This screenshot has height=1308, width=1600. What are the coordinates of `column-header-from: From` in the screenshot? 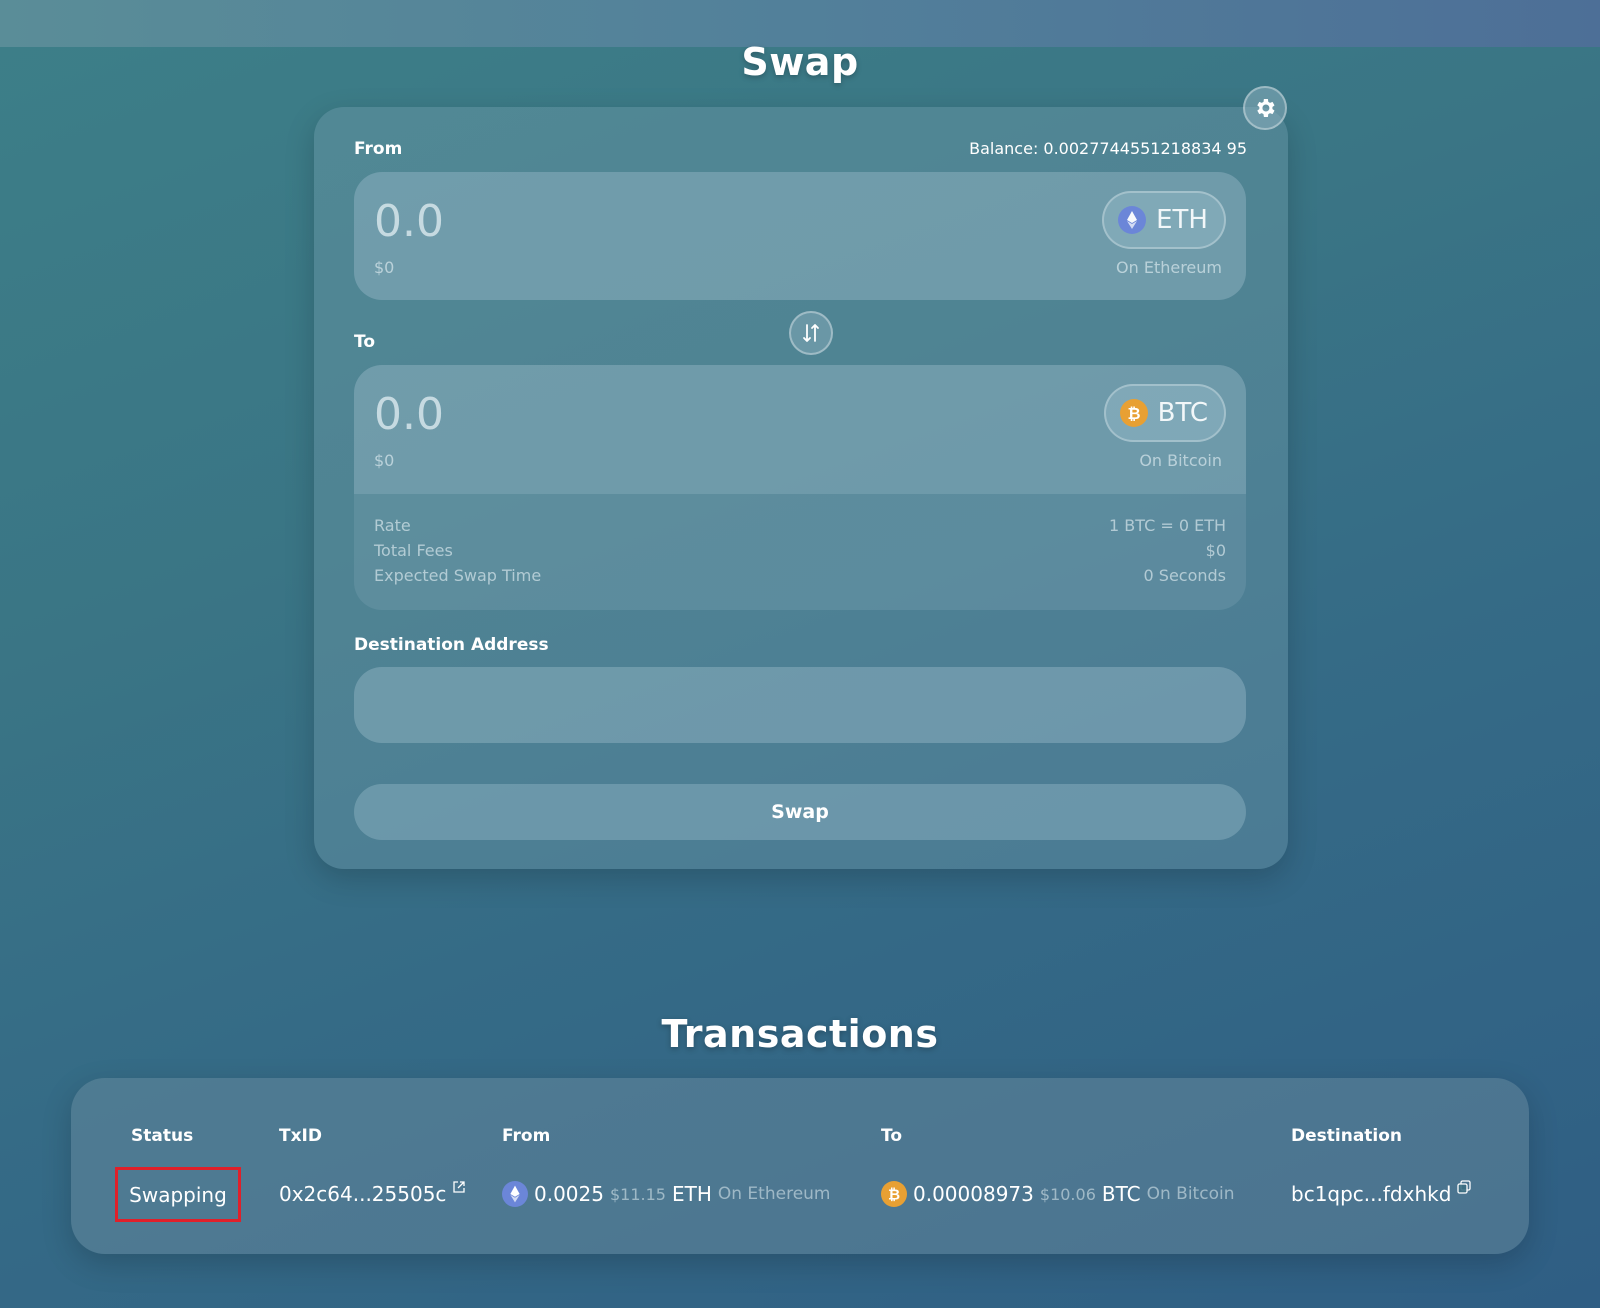 It's located at (526, 1136).